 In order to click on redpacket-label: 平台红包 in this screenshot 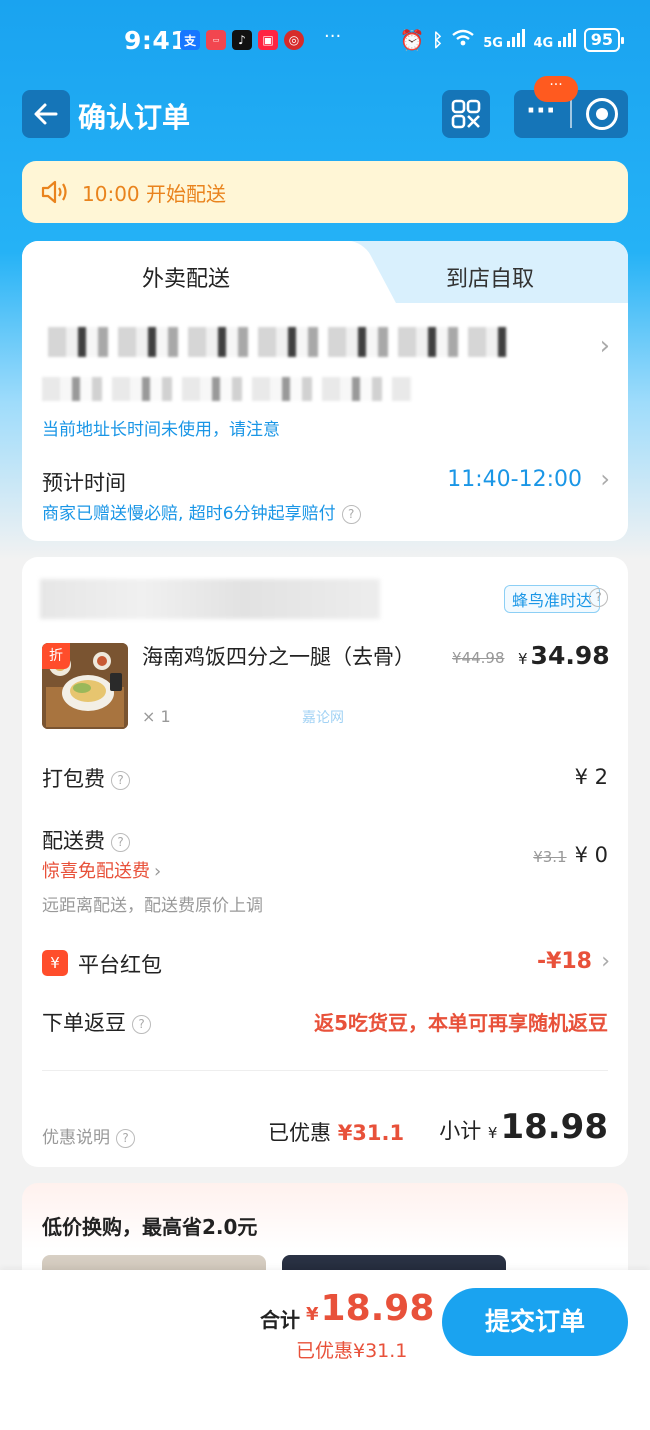, I will do `click(120, 965)`.